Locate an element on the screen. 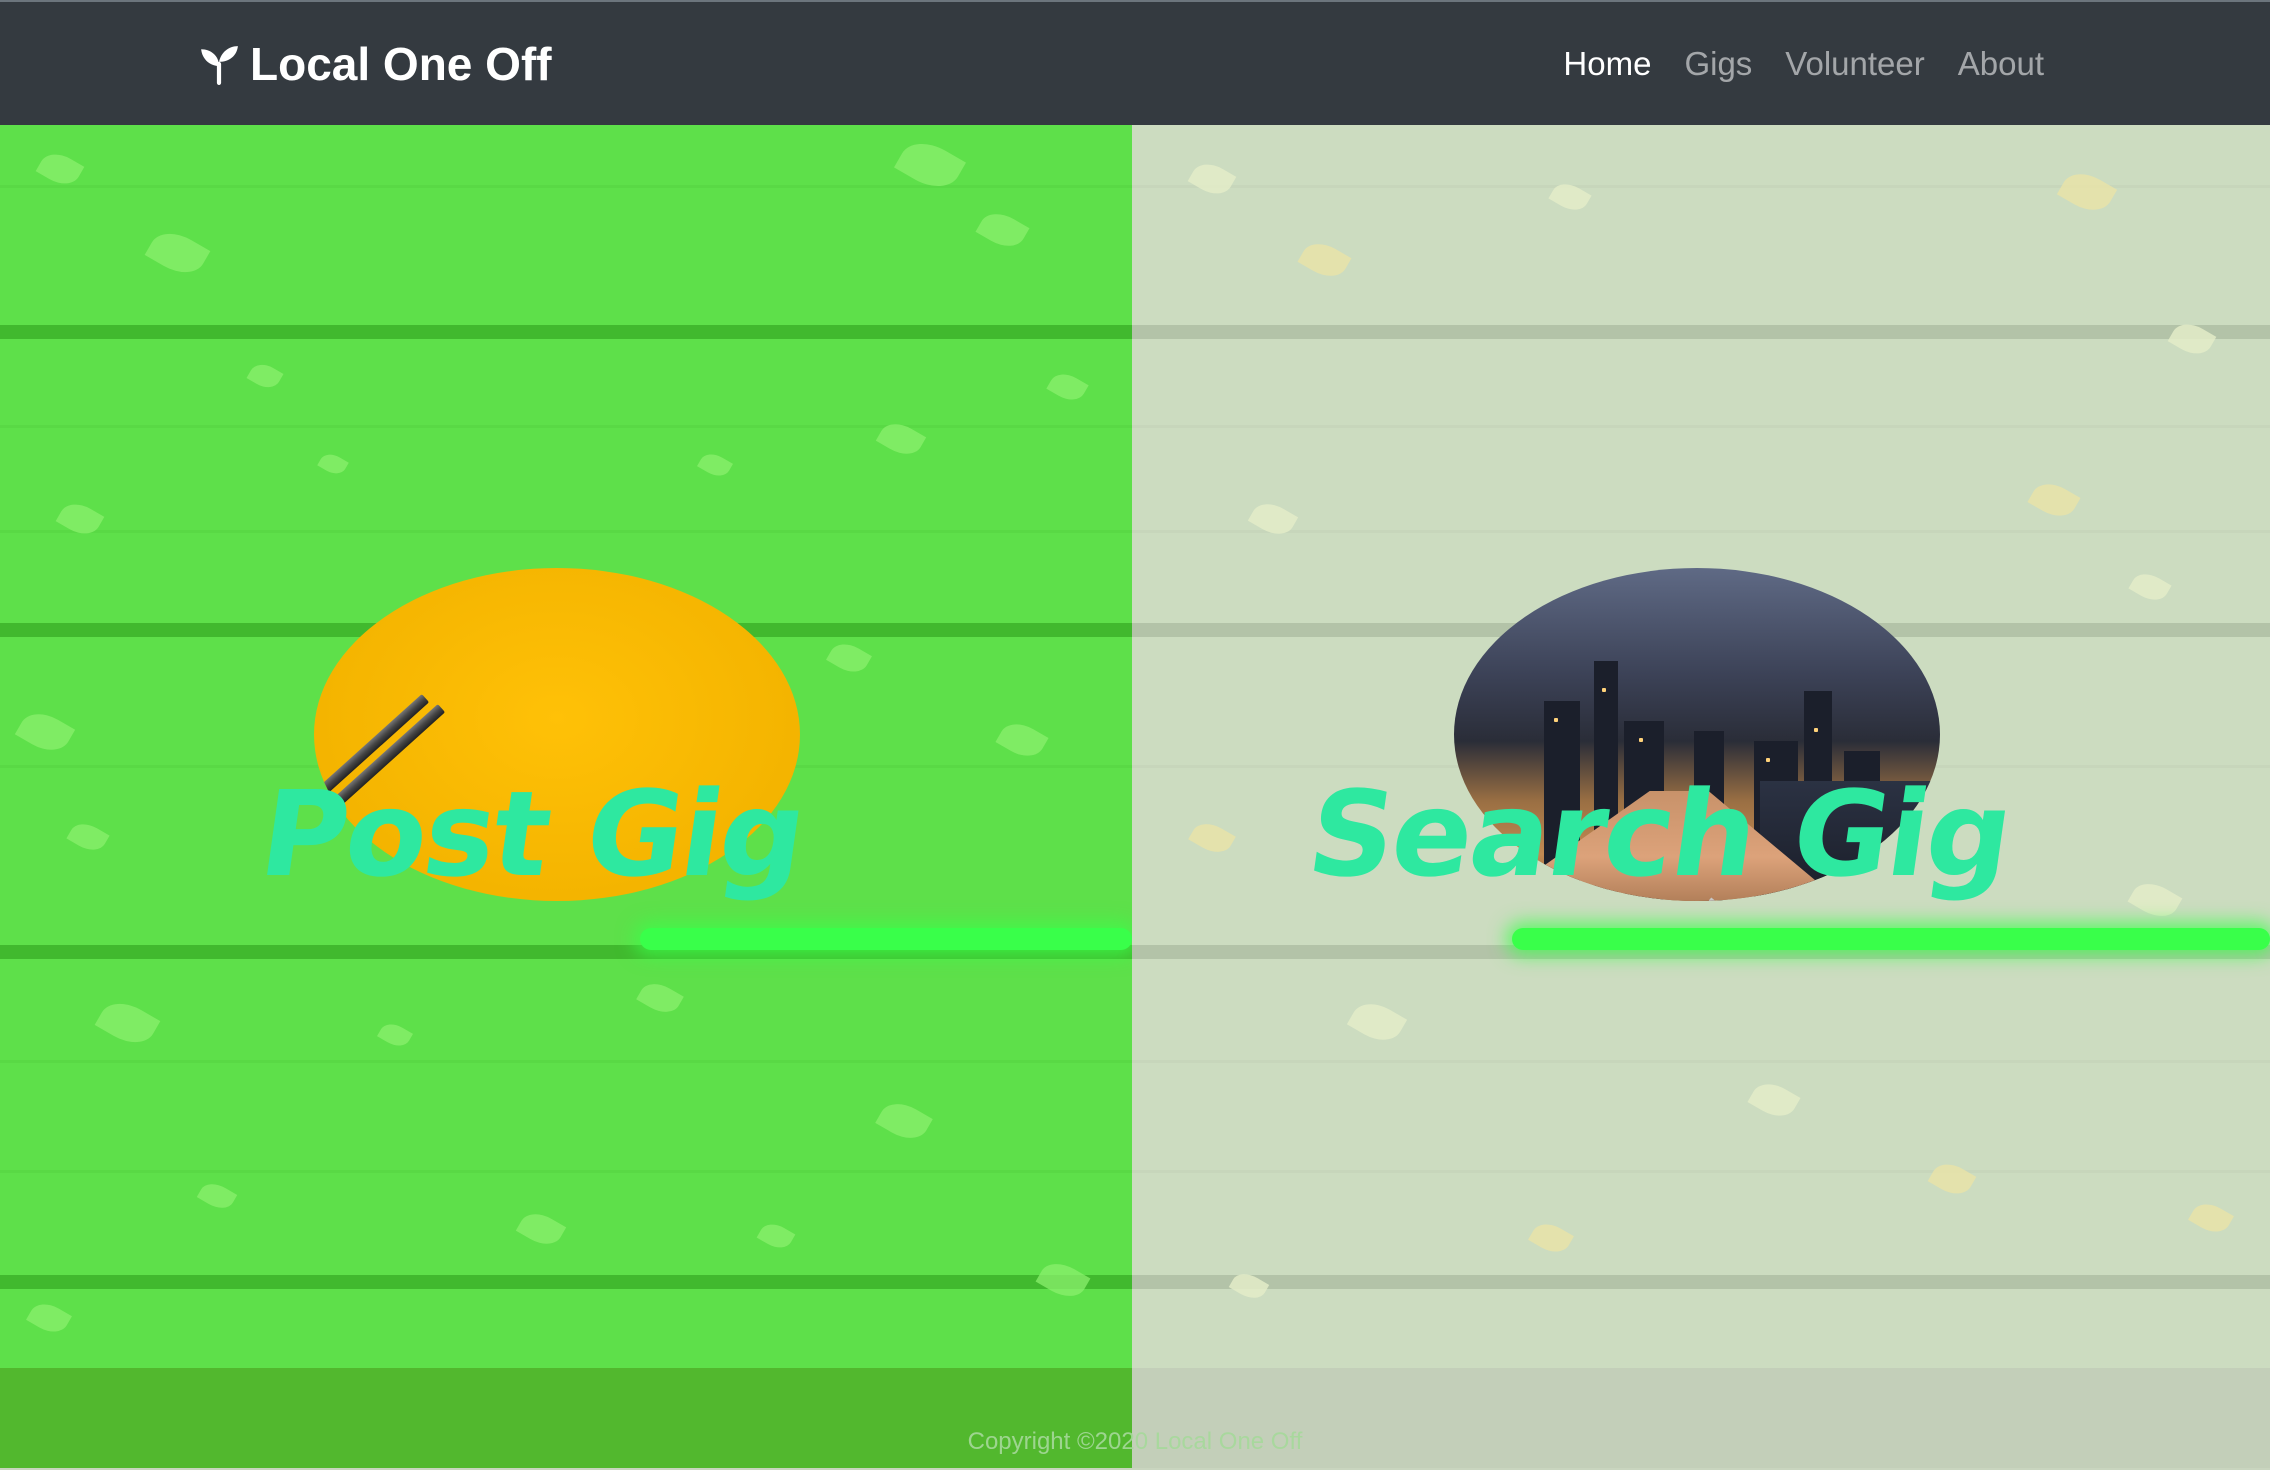  nav-link-about: About is located at coordinates (2001, 64).